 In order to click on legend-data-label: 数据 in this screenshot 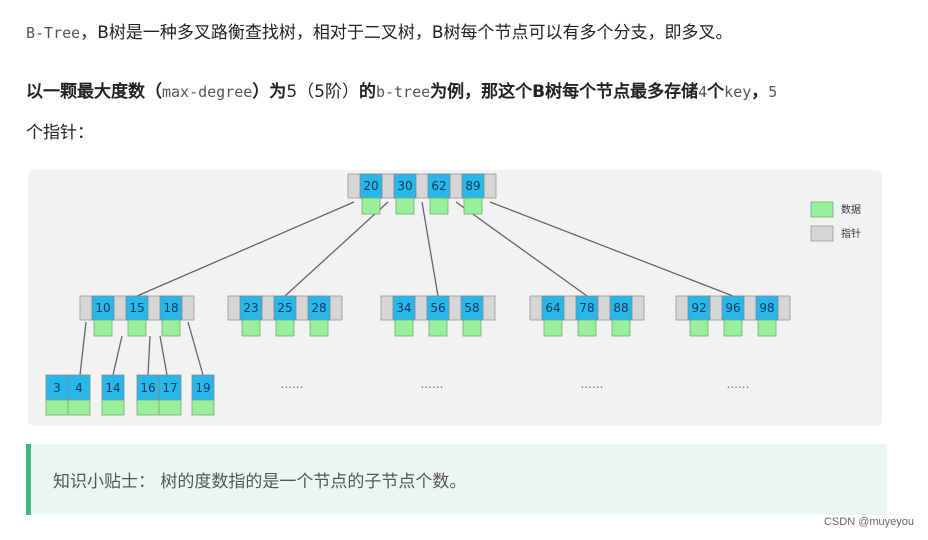, I will do `click(851, 209)`.